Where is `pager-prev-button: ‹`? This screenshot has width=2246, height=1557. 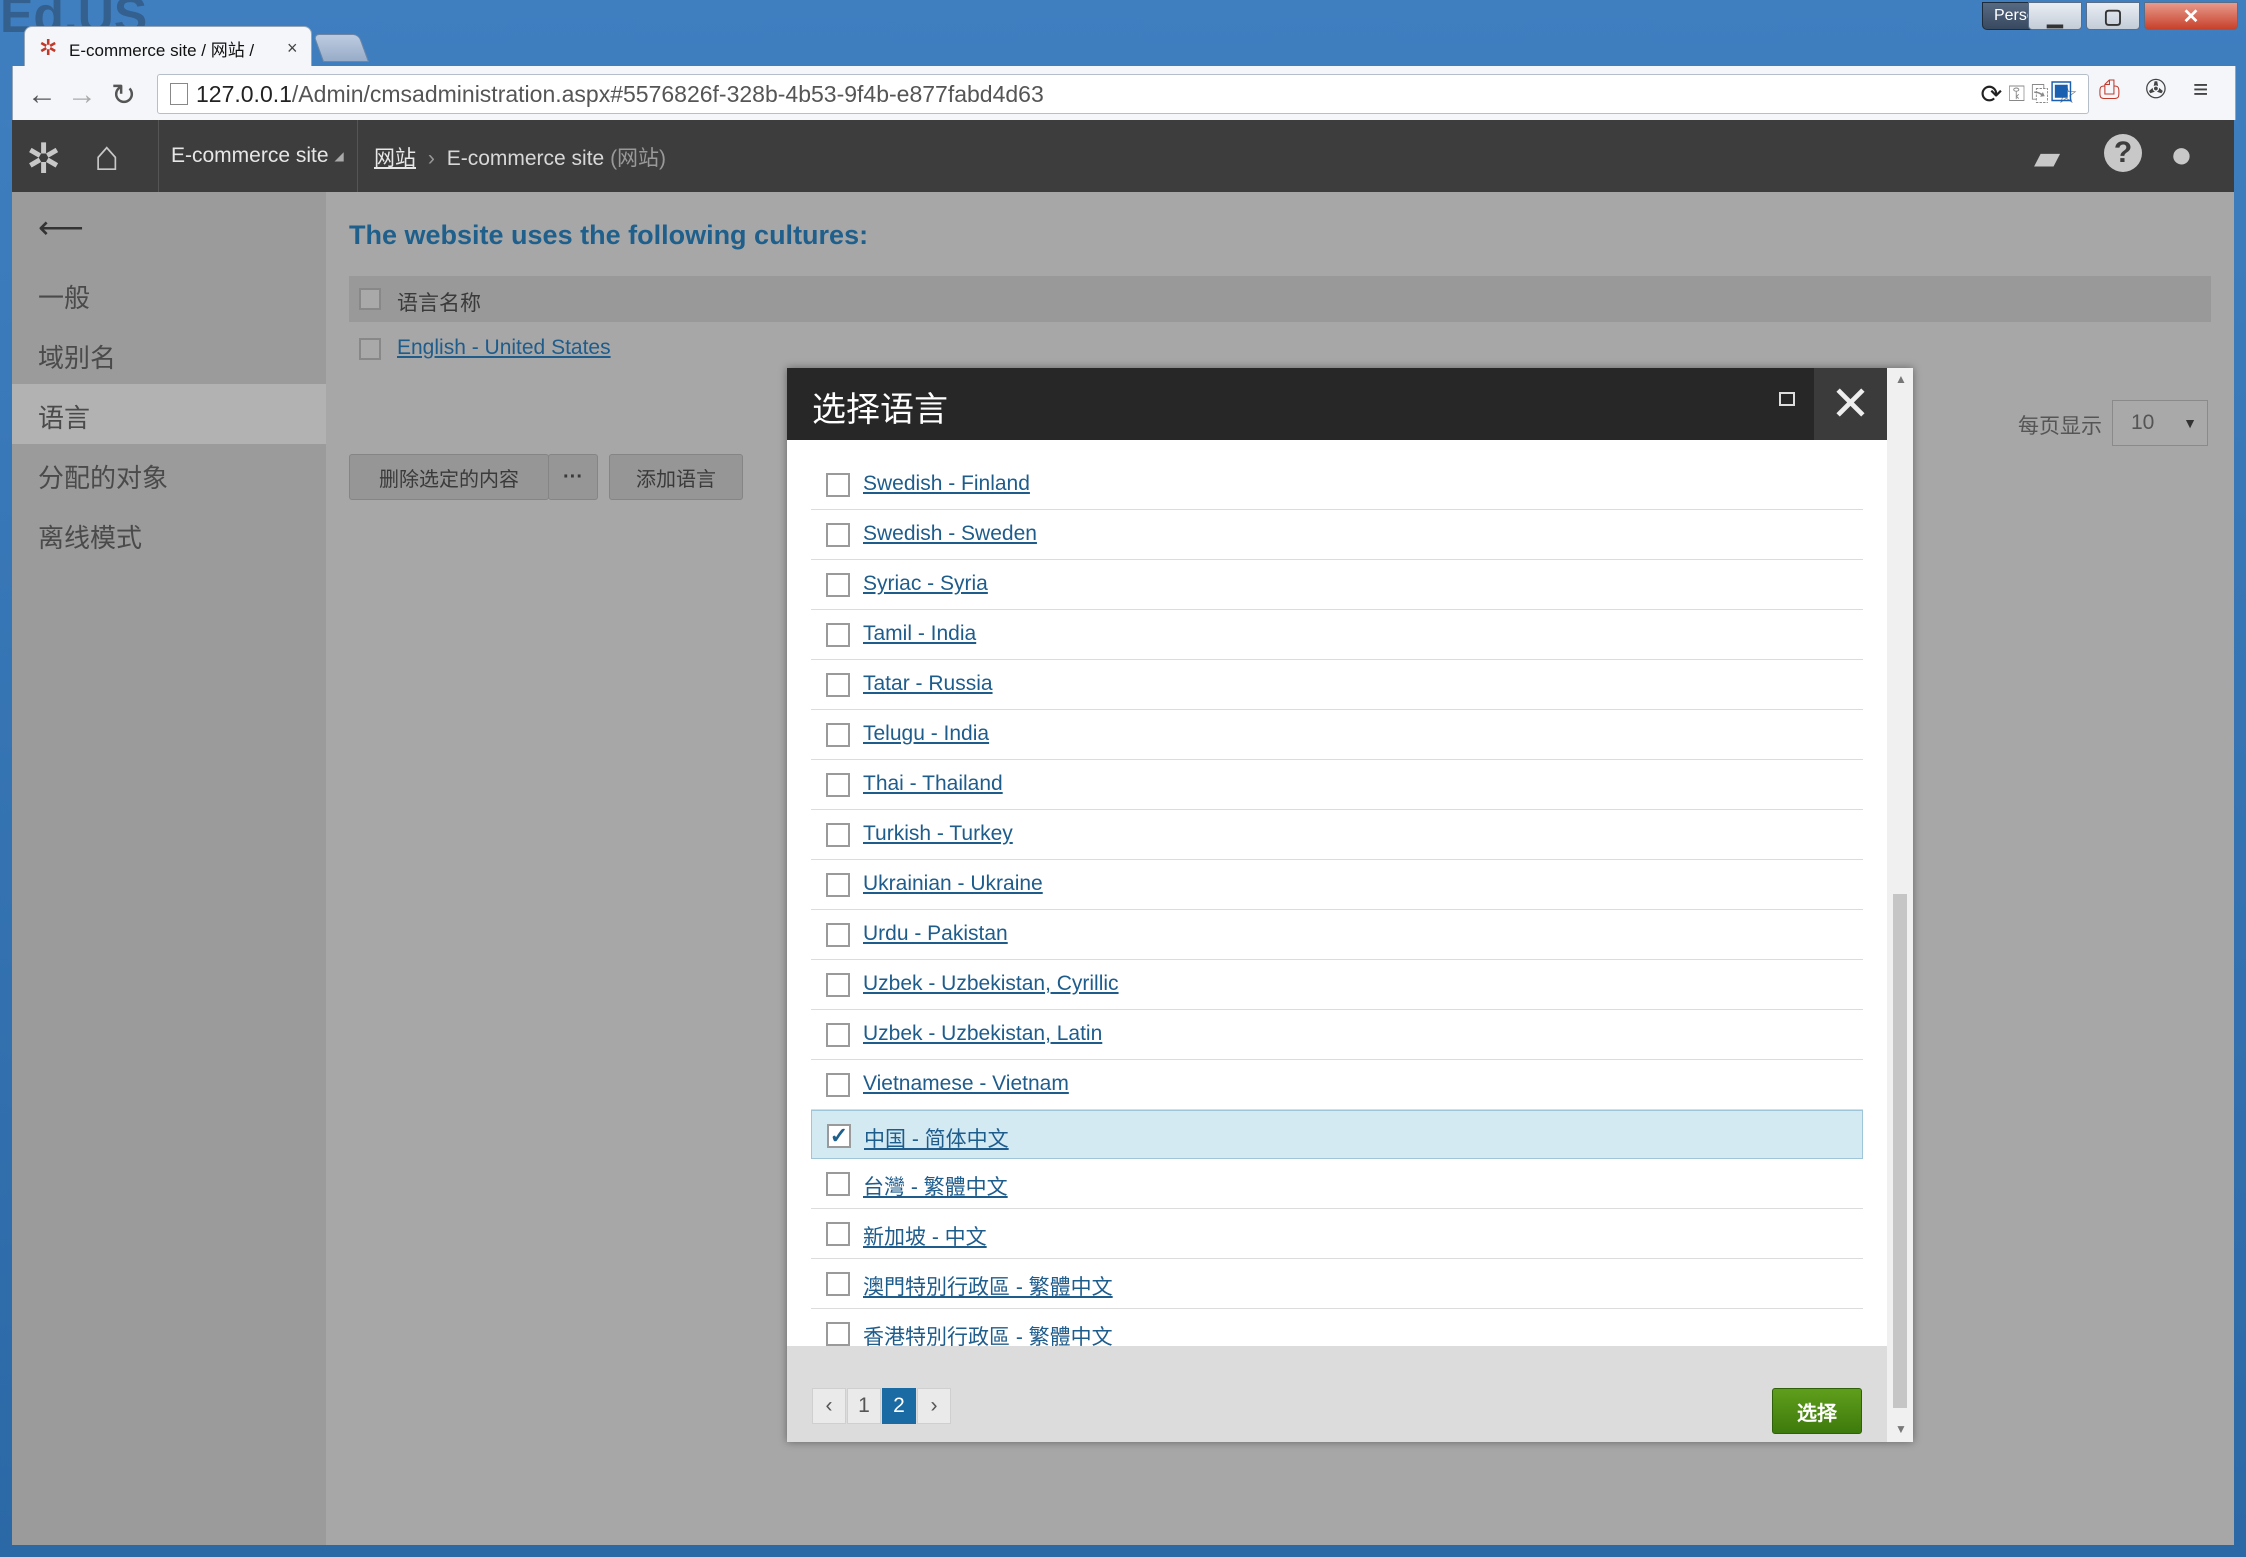
pager-prev-button: ‹ is located at coordinates (829, 1406).